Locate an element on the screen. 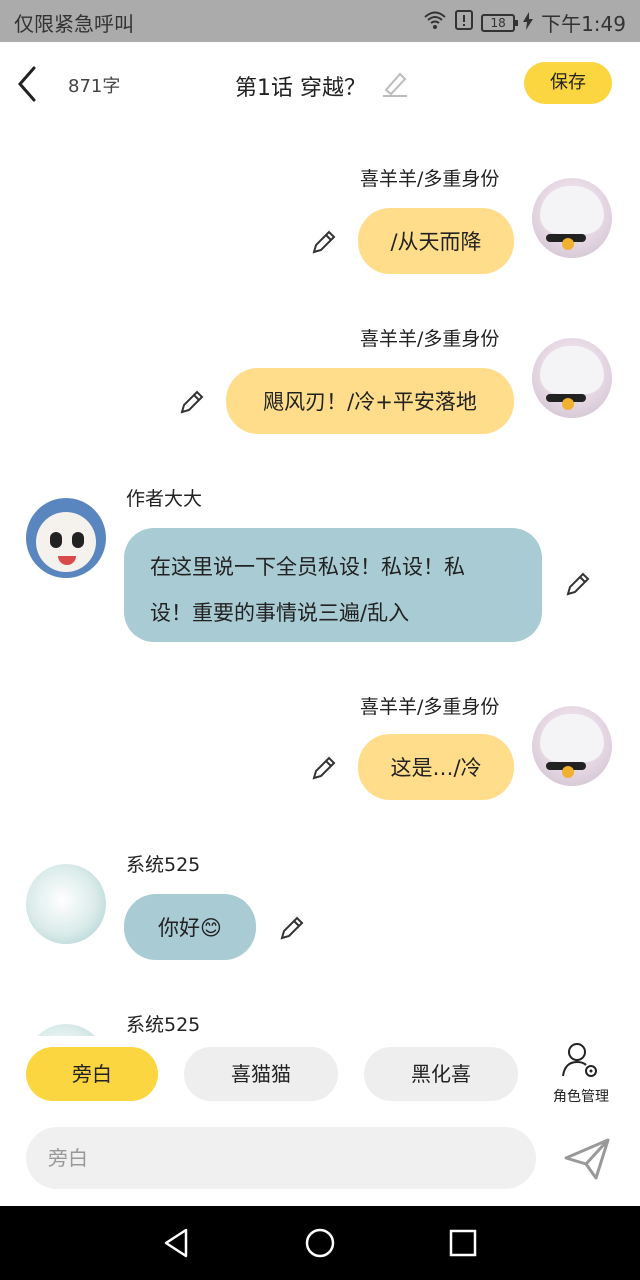 This screenshot has height=1280, width=640. role-manager-button: 角色管理 is located at coordinates (581, 1074).